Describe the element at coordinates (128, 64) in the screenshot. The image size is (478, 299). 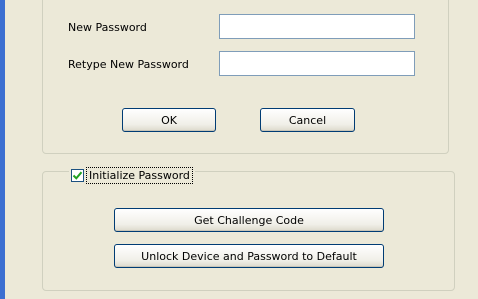
I see `retype-password-label: Retype New Password` at that location.